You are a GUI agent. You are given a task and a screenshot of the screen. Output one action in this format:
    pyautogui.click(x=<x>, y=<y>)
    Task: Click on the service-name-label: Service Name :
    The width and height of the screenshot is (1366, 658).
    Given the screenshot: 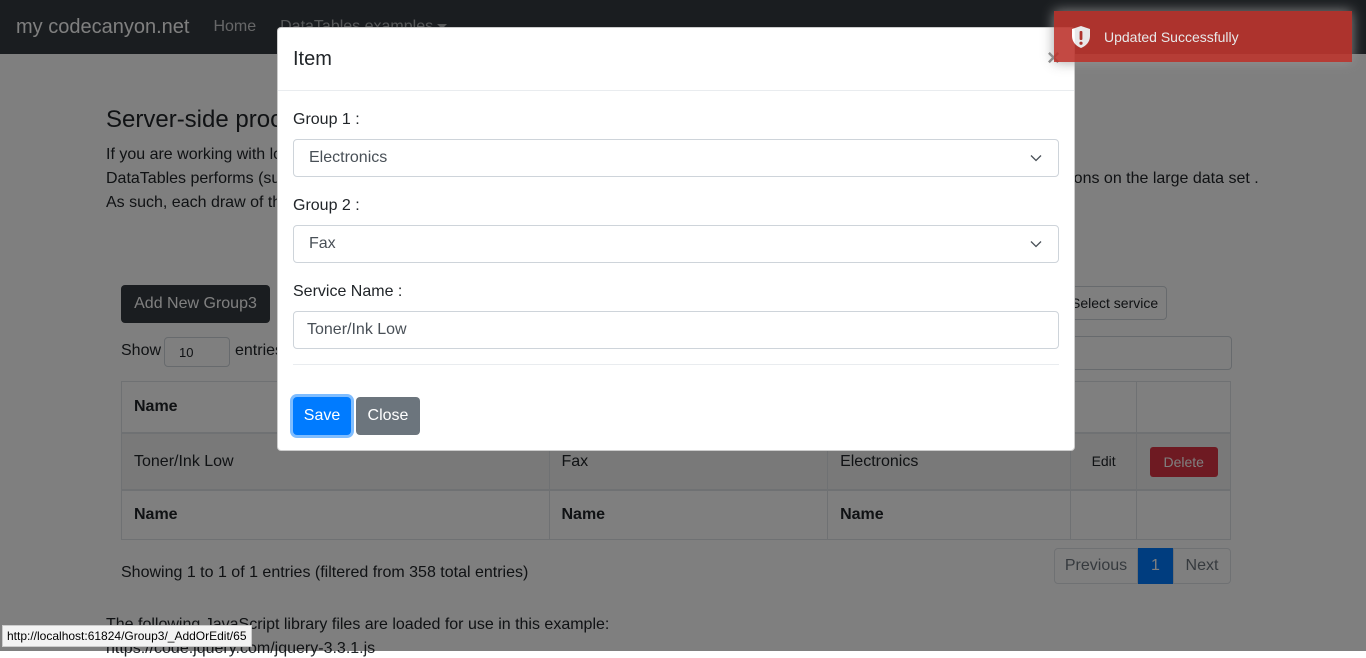 What is the action you would take?
    pyautogui.click(x=348, y=291)
    